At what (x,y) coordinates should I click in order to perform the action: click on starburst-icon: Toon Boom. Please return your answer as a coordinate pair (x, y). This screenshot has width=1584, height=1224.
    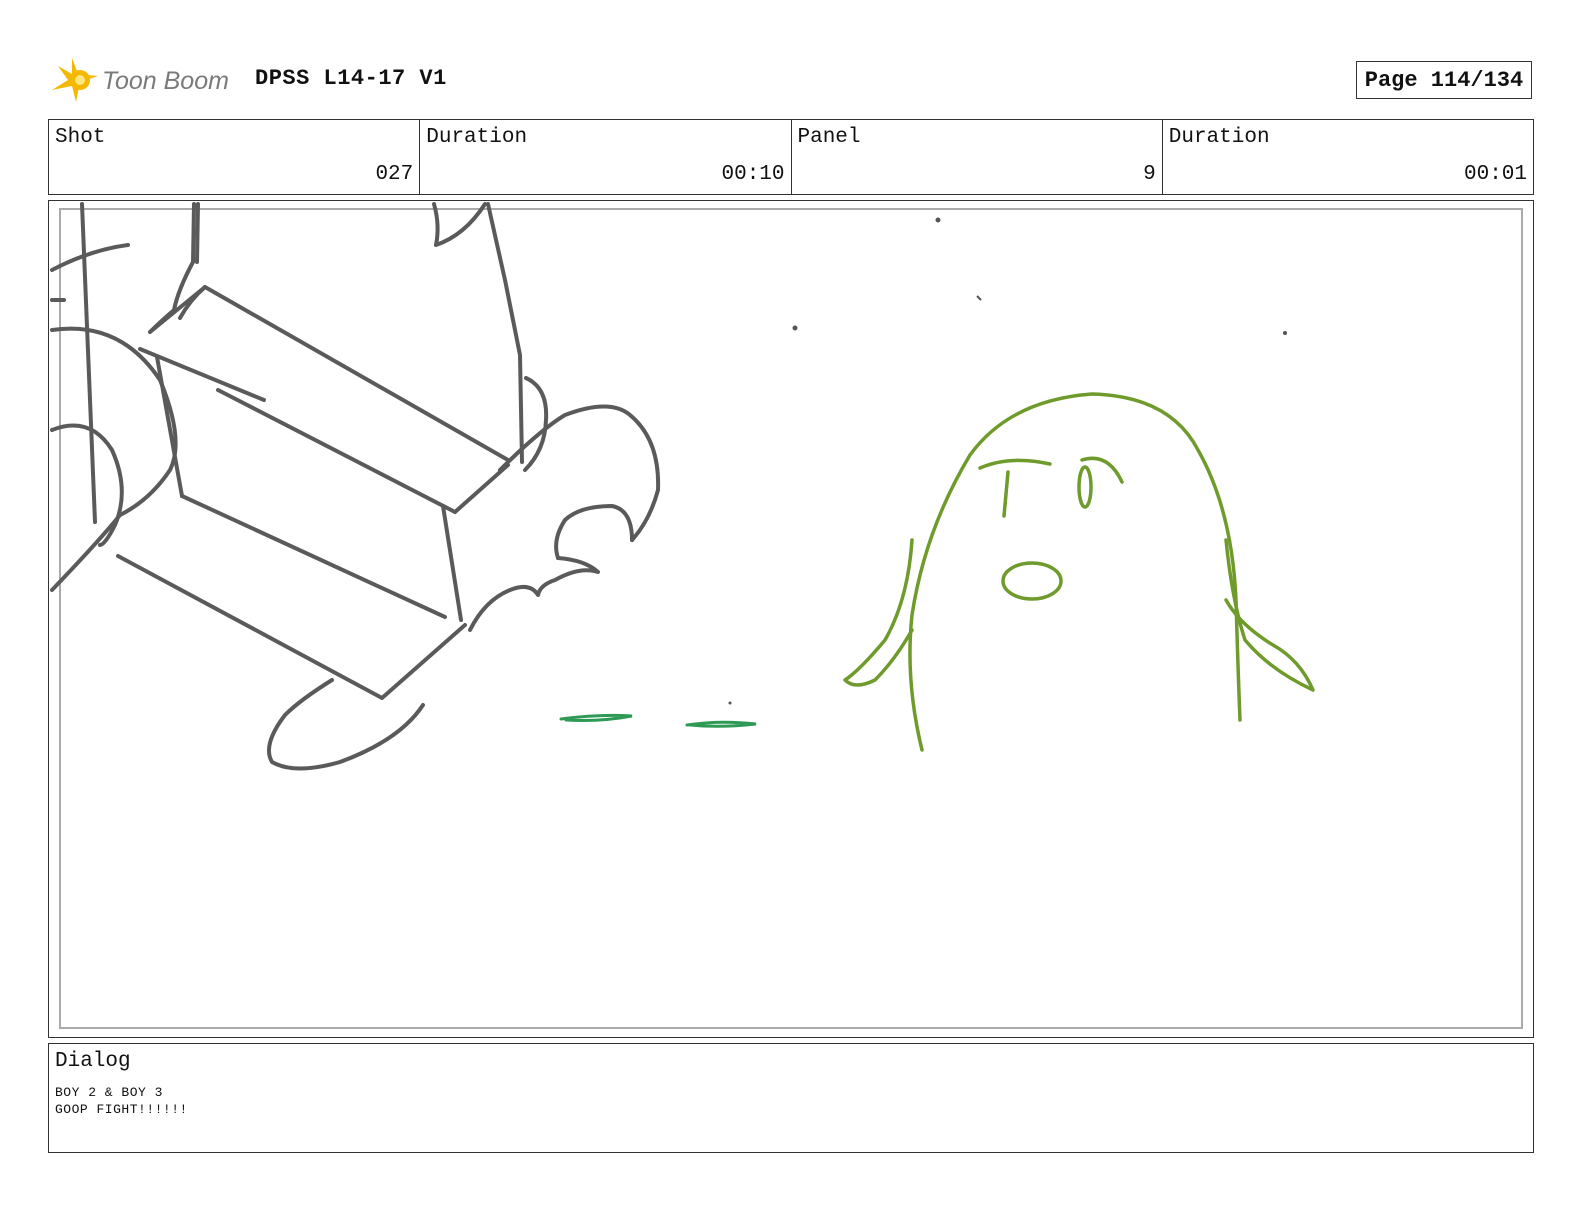
    Looking at the image, I should click on (140, 80).